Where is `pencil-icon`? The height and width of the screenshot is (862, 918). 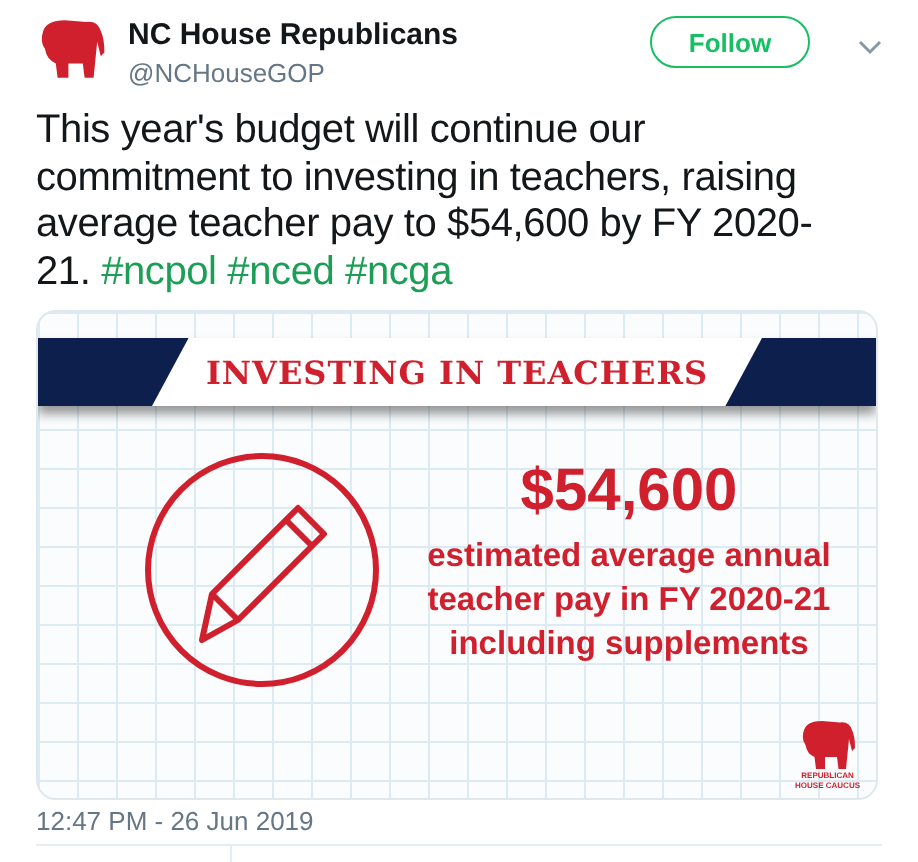 pencil-icon is located at coordinates (262, 570).